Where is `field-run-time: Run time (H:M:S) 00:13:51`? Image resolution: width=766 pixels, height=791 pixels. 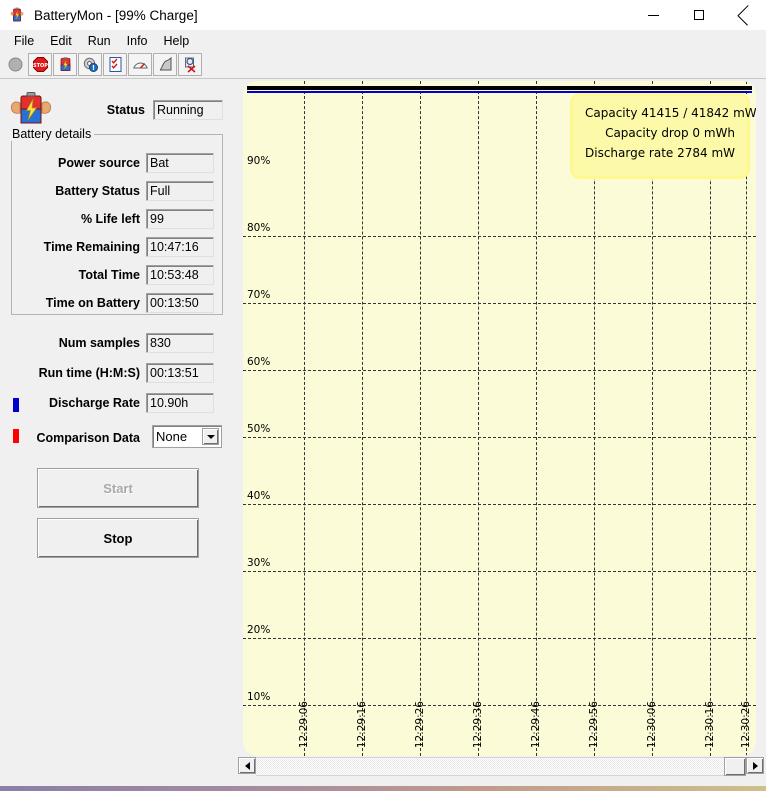 field-run-time: Run time (H:M:S) 00:13:51 is located at coordinates (117, 373).